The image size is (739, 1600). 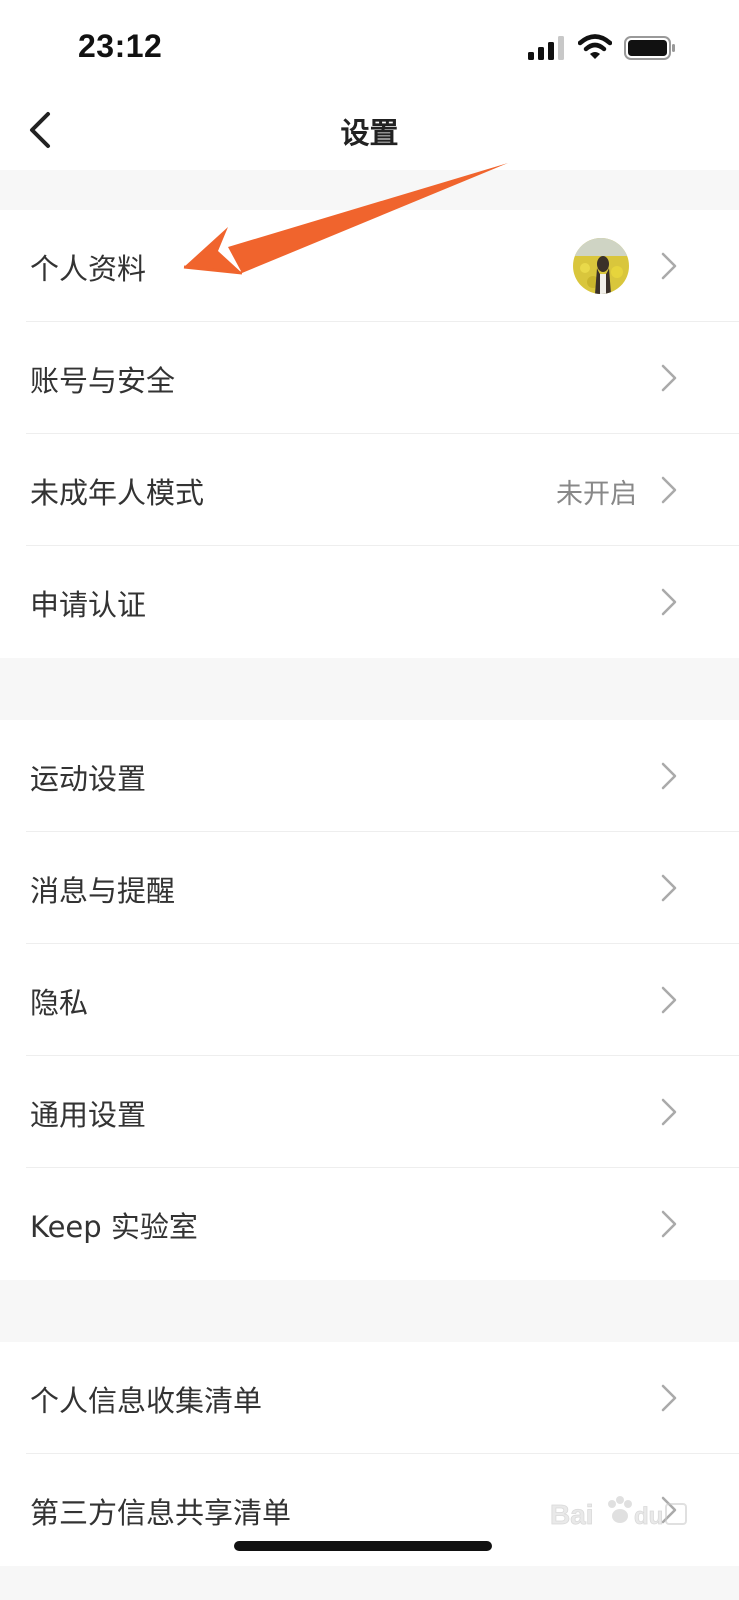 I want to click on settings-row-personal-info-list: 个人信息收集清单, so click(x=369, y=1398).